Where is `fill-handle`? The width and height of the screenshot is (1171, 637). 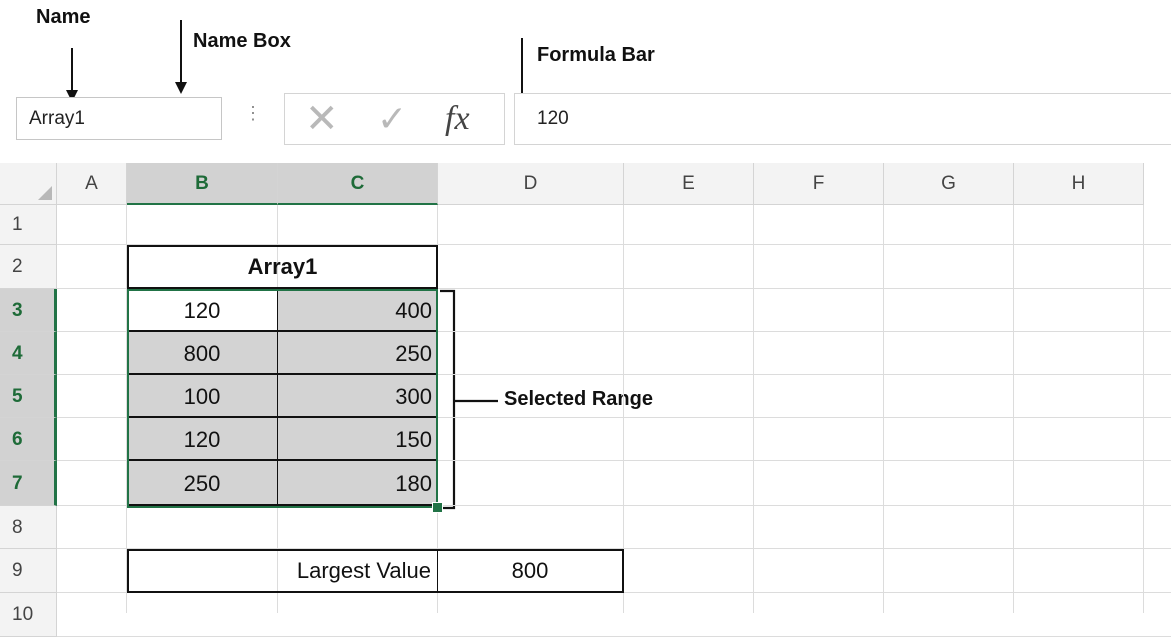 fill-handle is located at coordinates (437, 507).